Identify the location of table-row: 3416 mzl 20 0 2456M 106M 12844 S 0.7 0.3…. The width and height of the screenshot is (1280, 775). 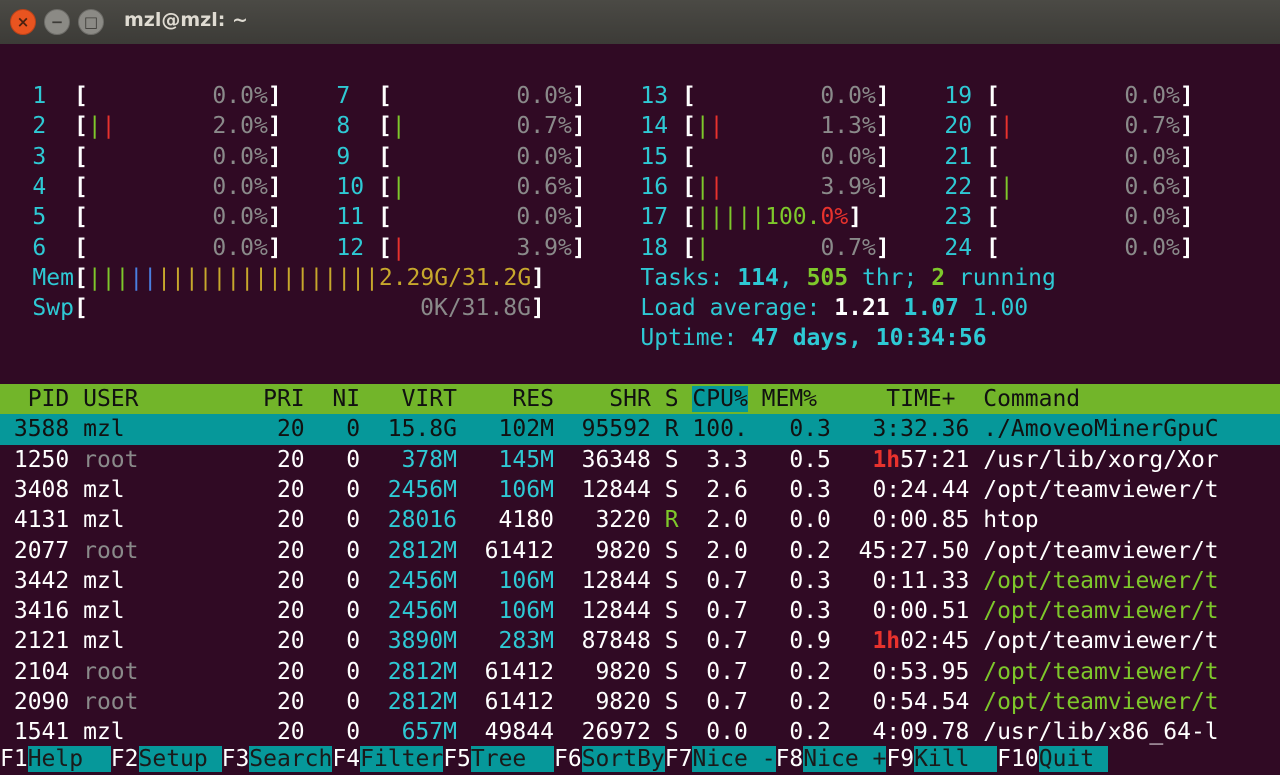
(640, 611).